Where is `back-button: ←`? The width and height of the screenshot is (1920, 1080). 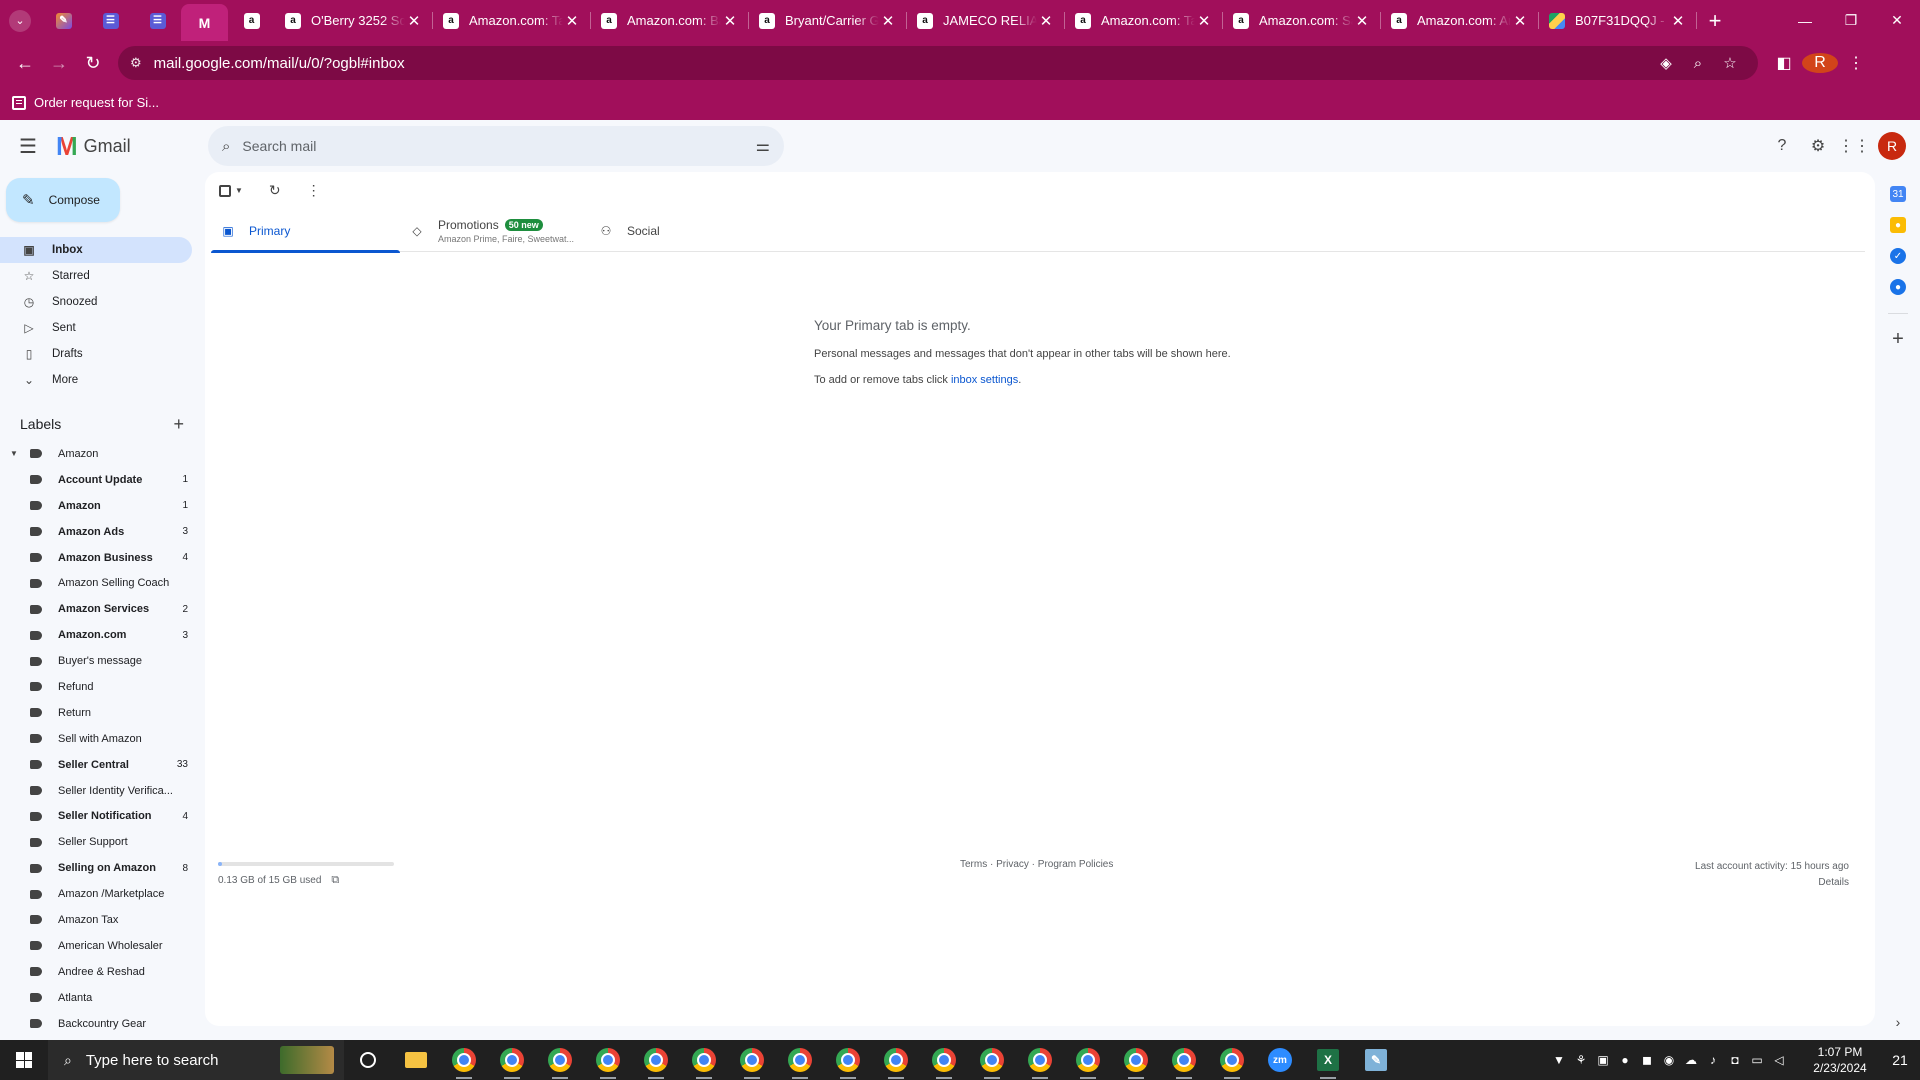 back-button: ← is located at coordinates (25, 63).